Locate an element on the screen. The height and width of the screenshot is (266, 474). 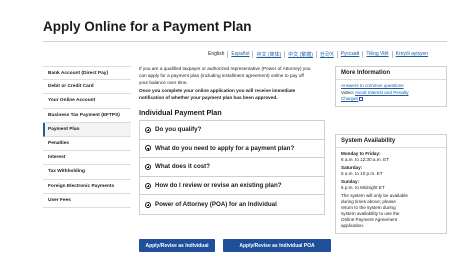
sidebar-item-payment-plan: Payment Plan is located at coordinates (87, 129).